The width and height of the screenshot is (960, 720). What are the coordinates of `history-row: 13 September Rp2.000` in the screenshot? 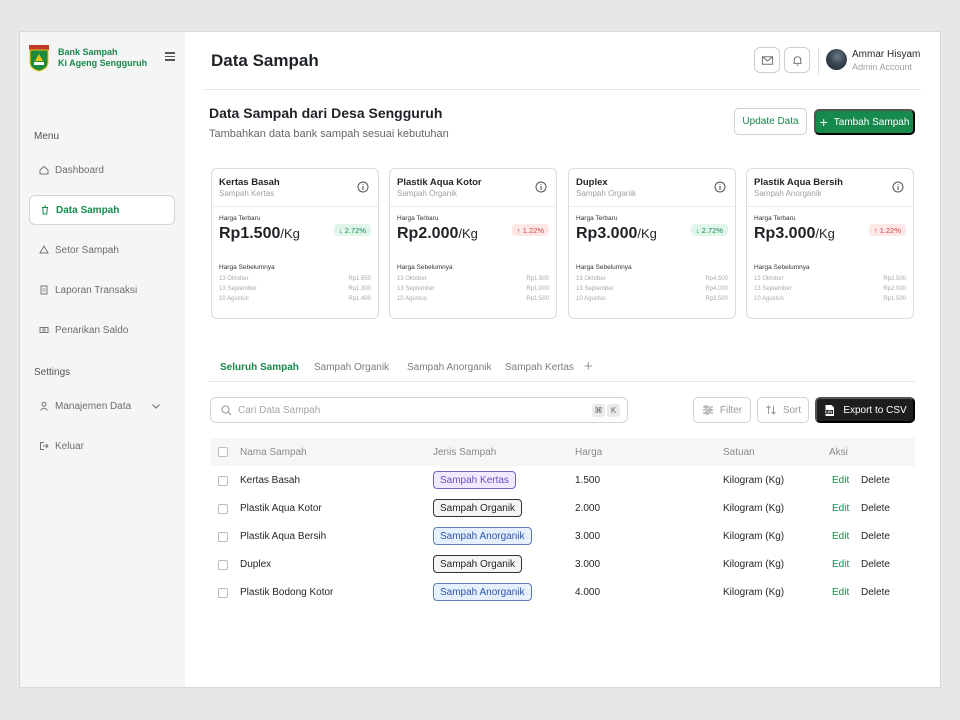 It's located at (830, 289).